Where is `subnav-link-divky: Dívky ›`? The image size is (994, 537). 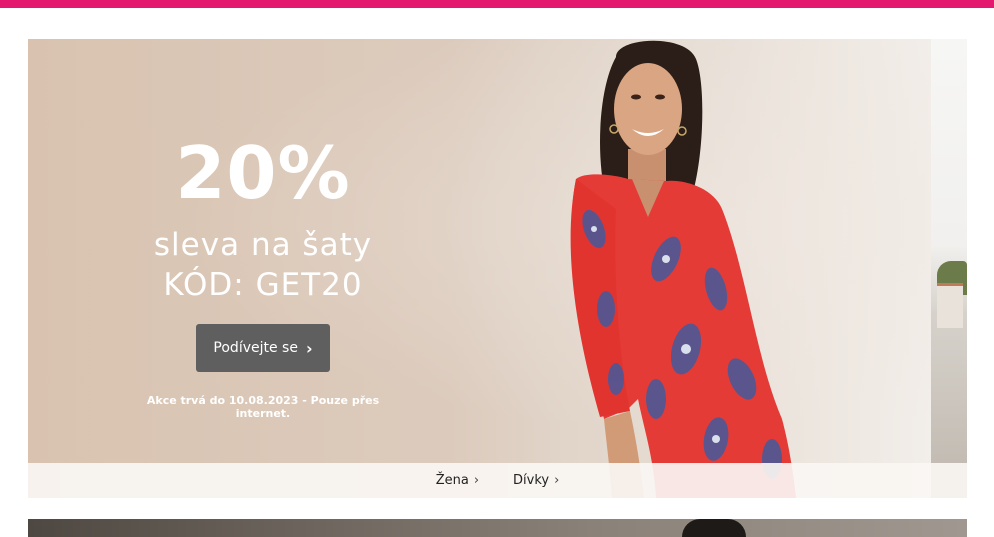 subnav-link-divky: Dívky › is located at coordinates (536, 480).